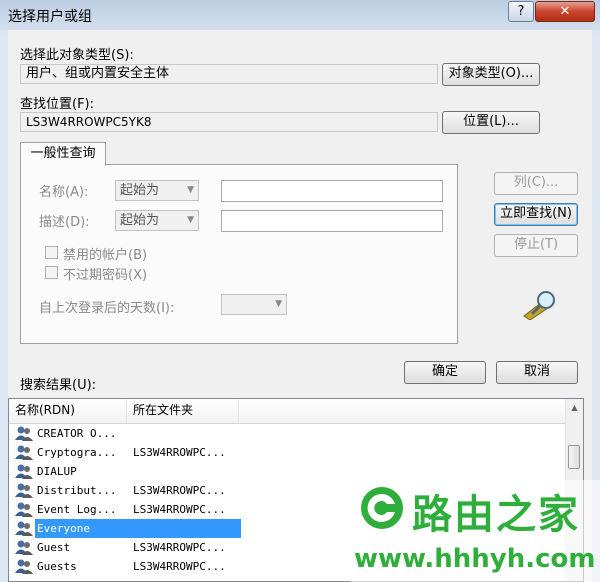 The width and height of the screenshot is (600, 582). What do you see at coordinates (289, 411) in the screenshot?
I see `results-header: 名称(RDN) 所在文件夹` at bounding box center [289, 411].